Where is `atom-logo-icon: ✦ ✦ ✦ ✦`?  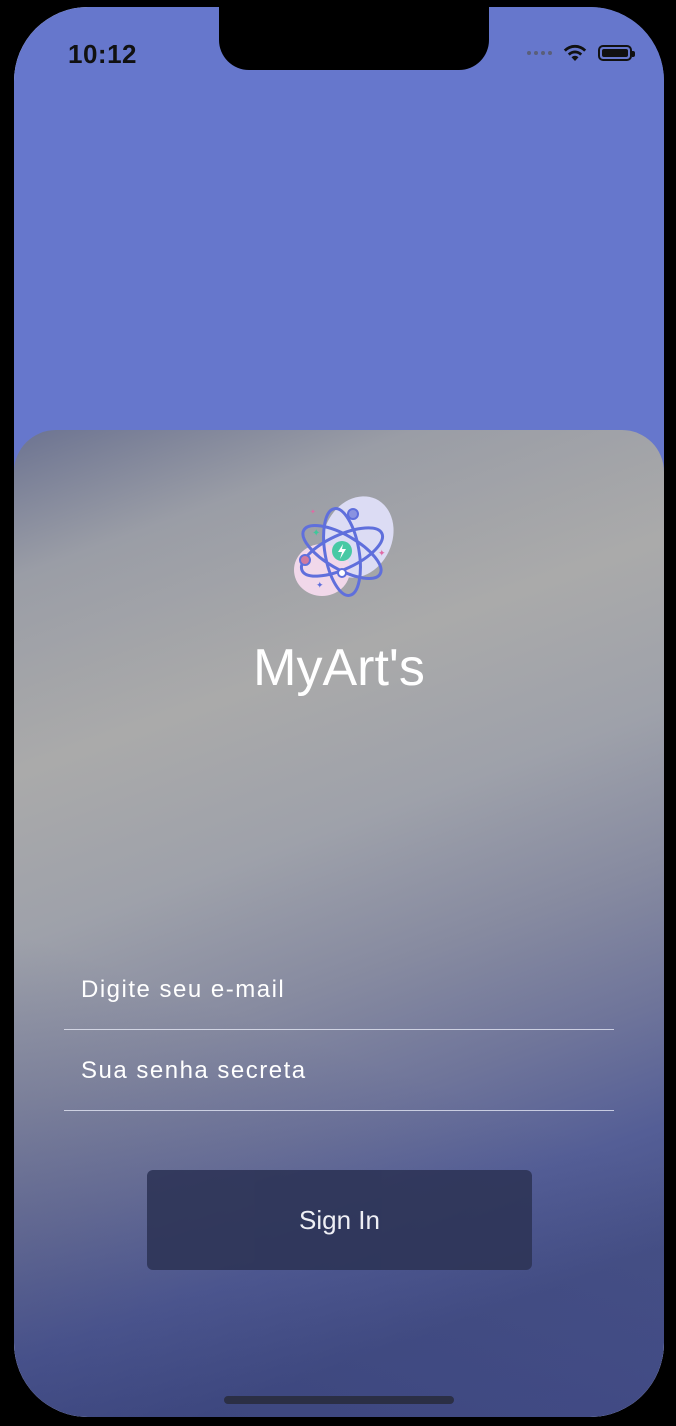
atom-logo-icon: ✦ ✦ ✦ ✦ is located at coordinates (344, 546).